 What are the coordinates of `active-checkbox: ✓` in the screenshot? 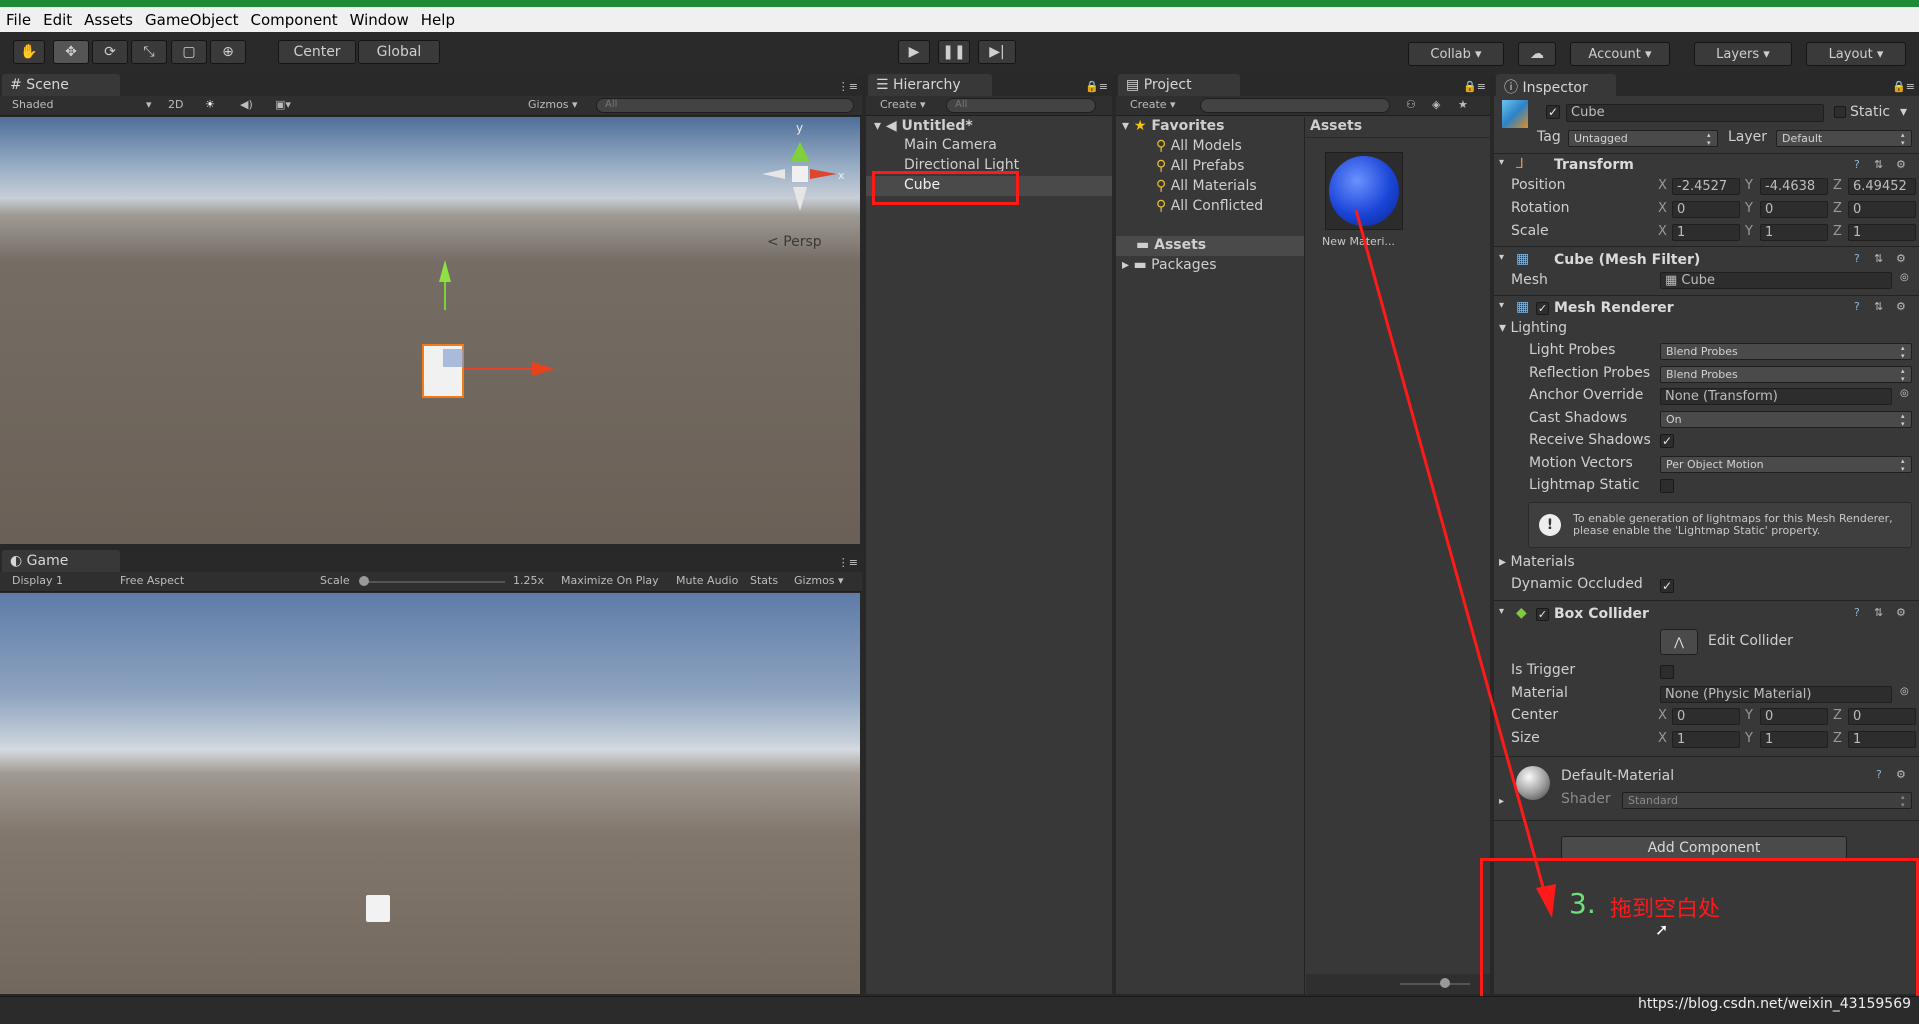 It's located at (1553, 112).